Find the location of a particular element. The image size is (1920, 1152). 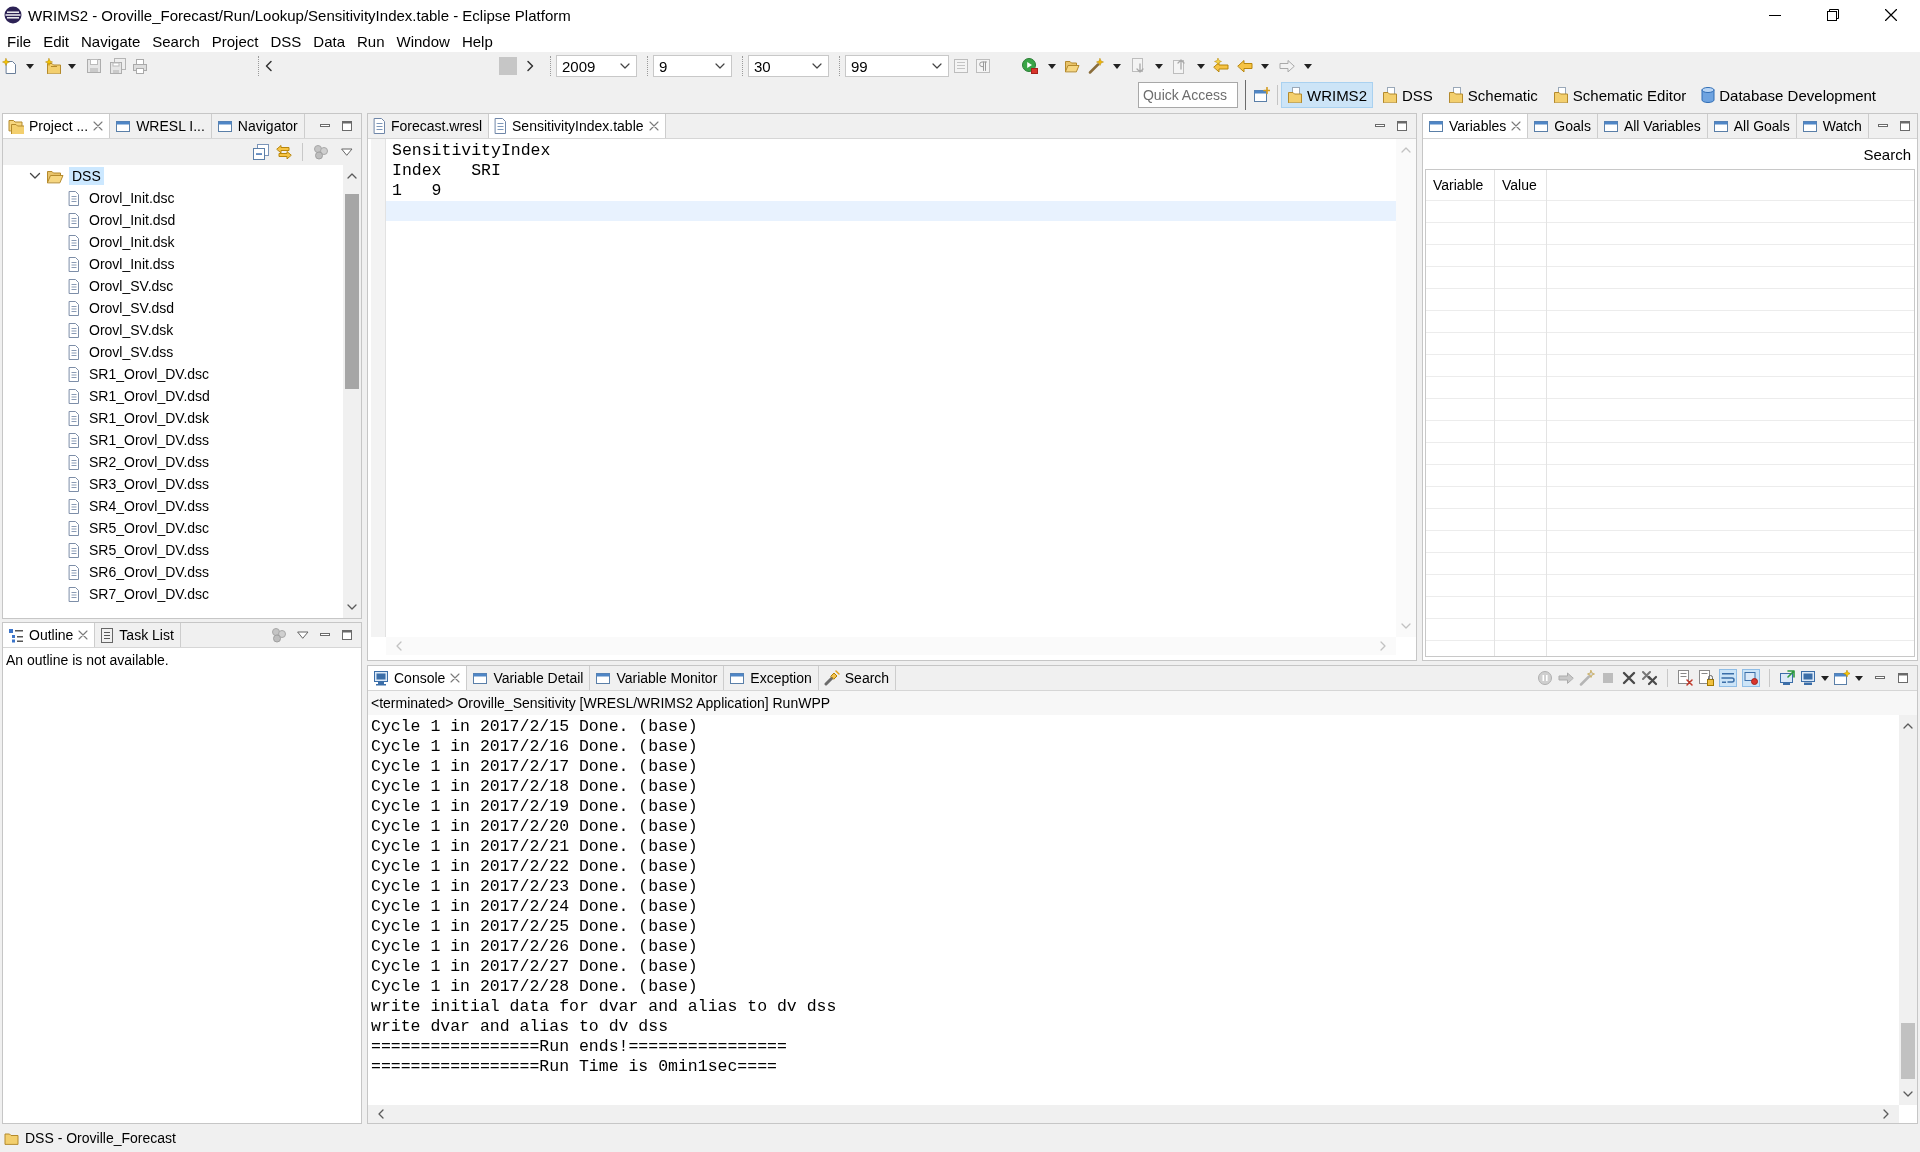

view-tab: Navigator is located at coordinates (258, 126).